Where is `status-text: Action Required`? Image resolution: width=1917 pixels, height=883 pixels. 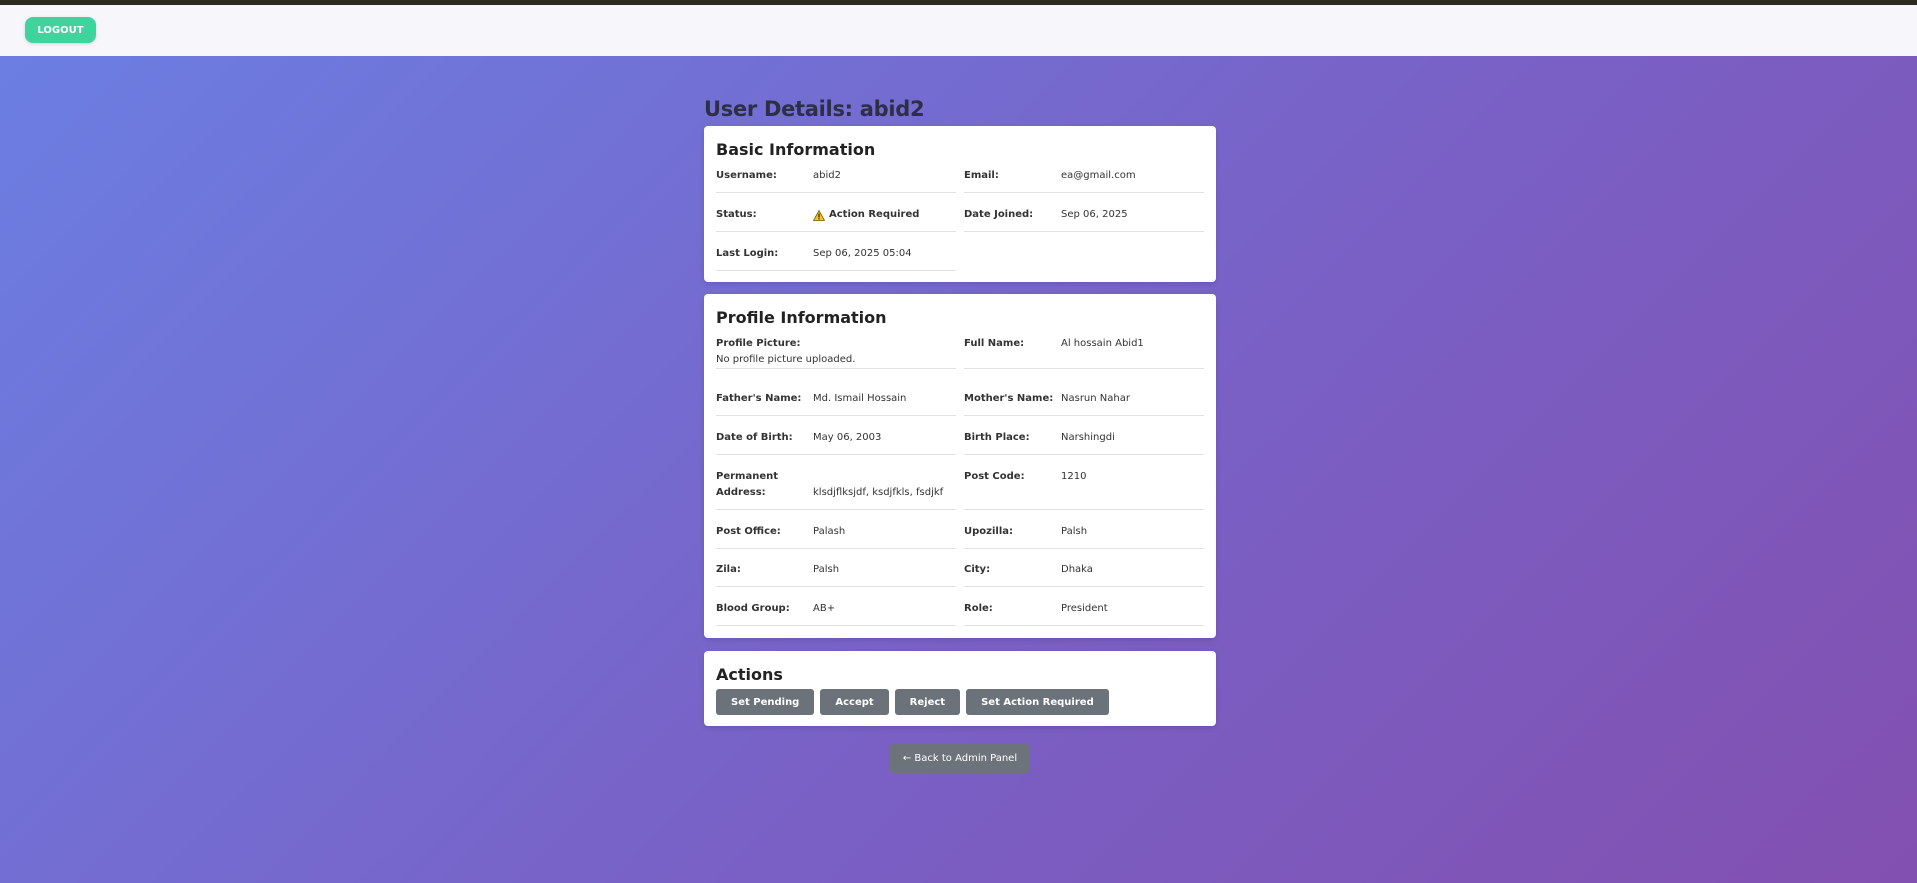
status-text: Action Required is located at coordinates (874, 214).